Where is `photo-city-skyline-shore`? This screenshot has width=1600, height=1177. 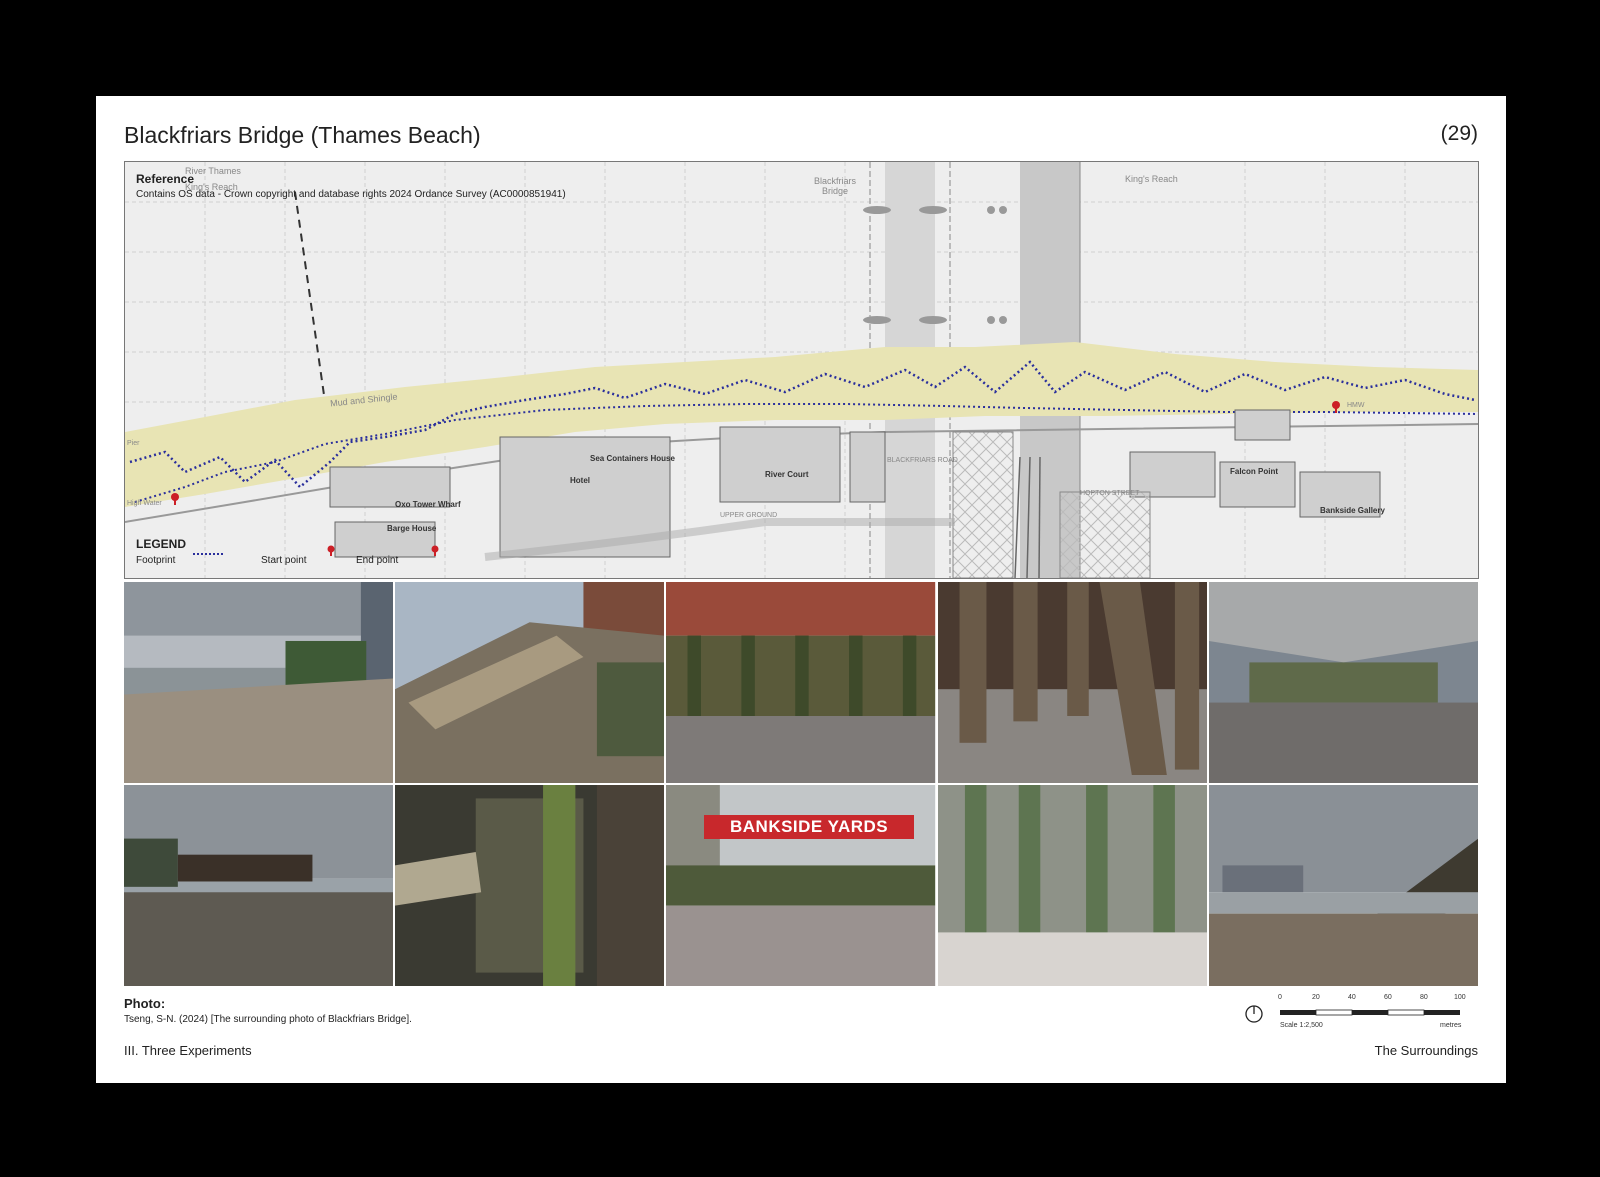
photo-city-skyline-shore is located at coordinates (1343, 885).